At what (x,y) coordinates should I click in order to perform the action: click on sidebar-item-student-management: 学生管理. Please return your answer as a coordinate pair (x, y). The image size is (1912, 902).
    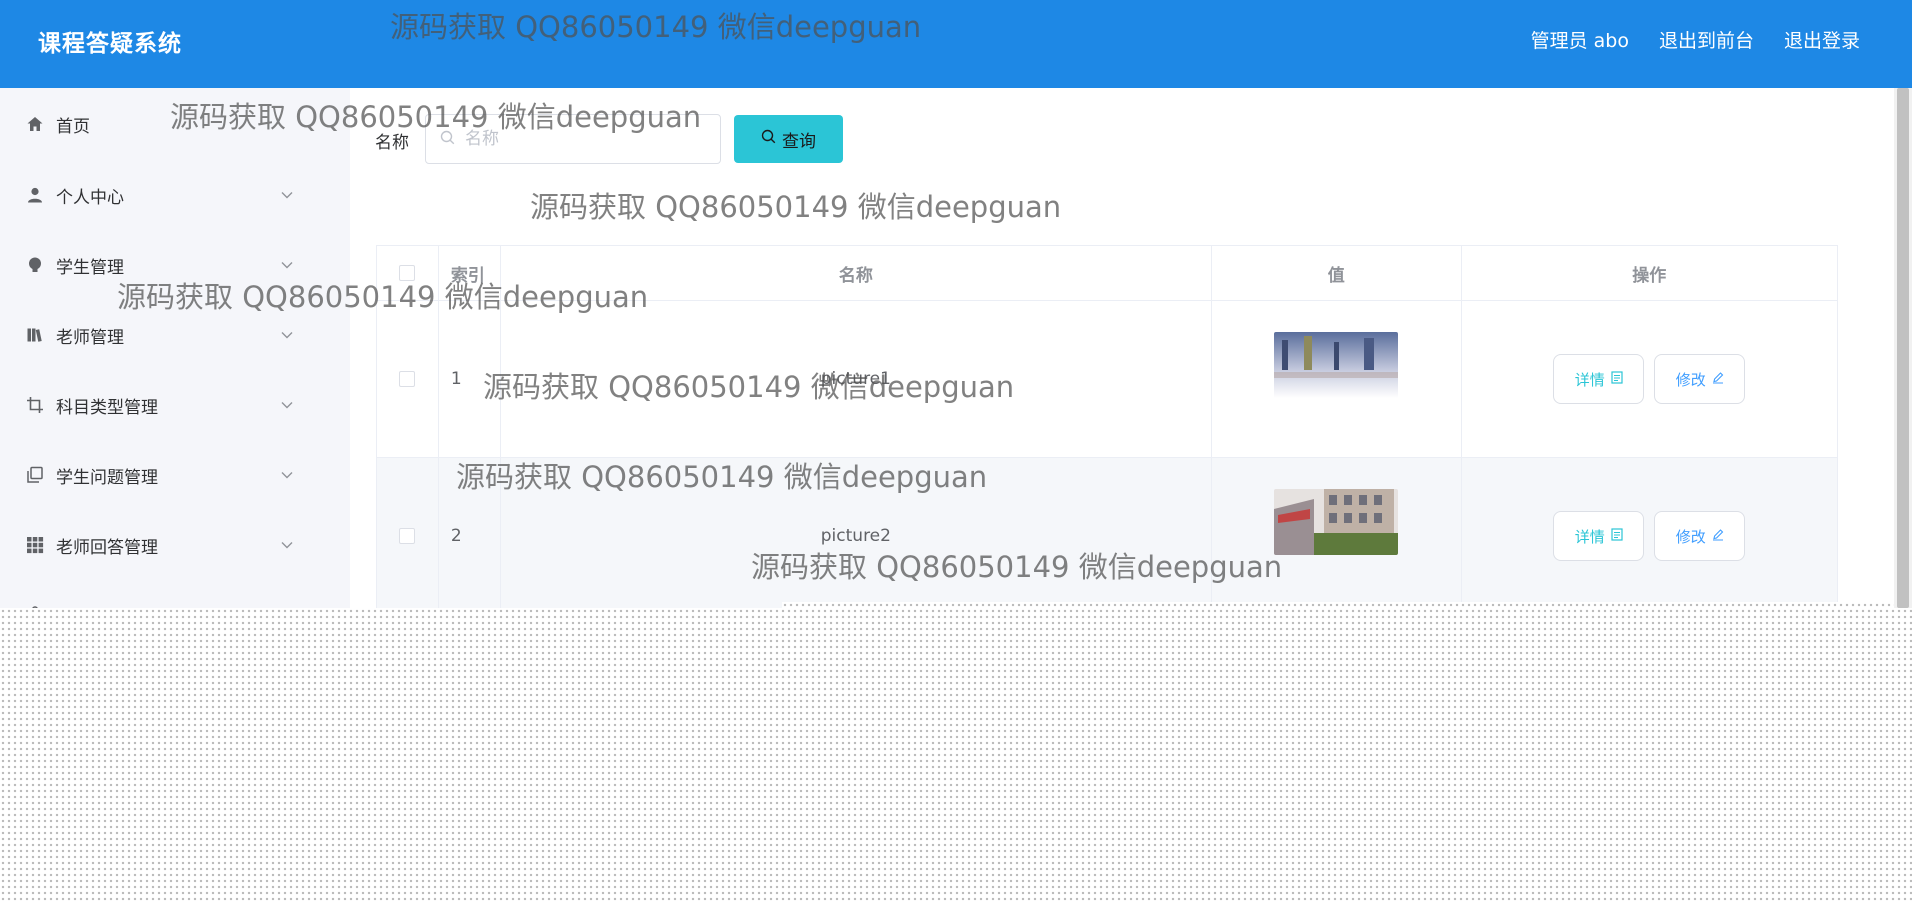
    Looking at the image, I should click on (175, 265).